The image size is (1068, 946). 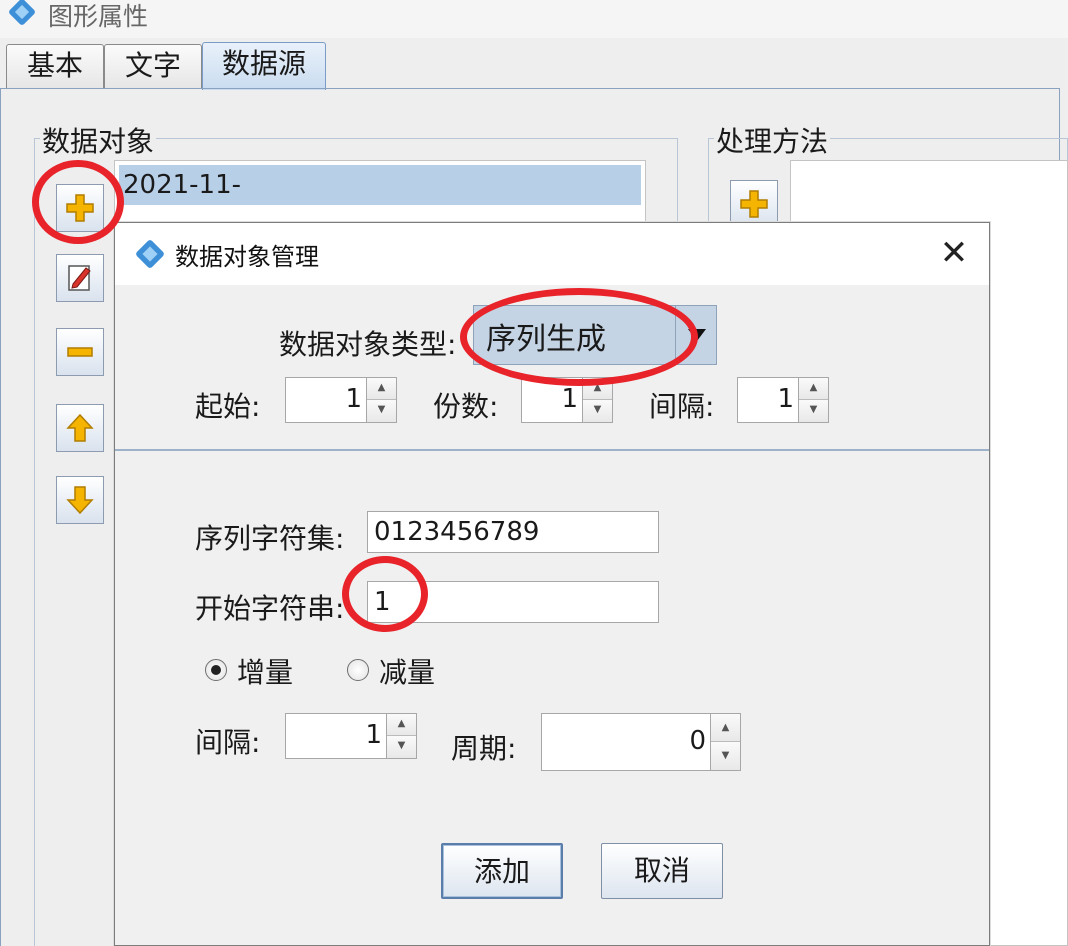 I want to click on charset-label: 序列字符集:, so click(x=270, y=538).